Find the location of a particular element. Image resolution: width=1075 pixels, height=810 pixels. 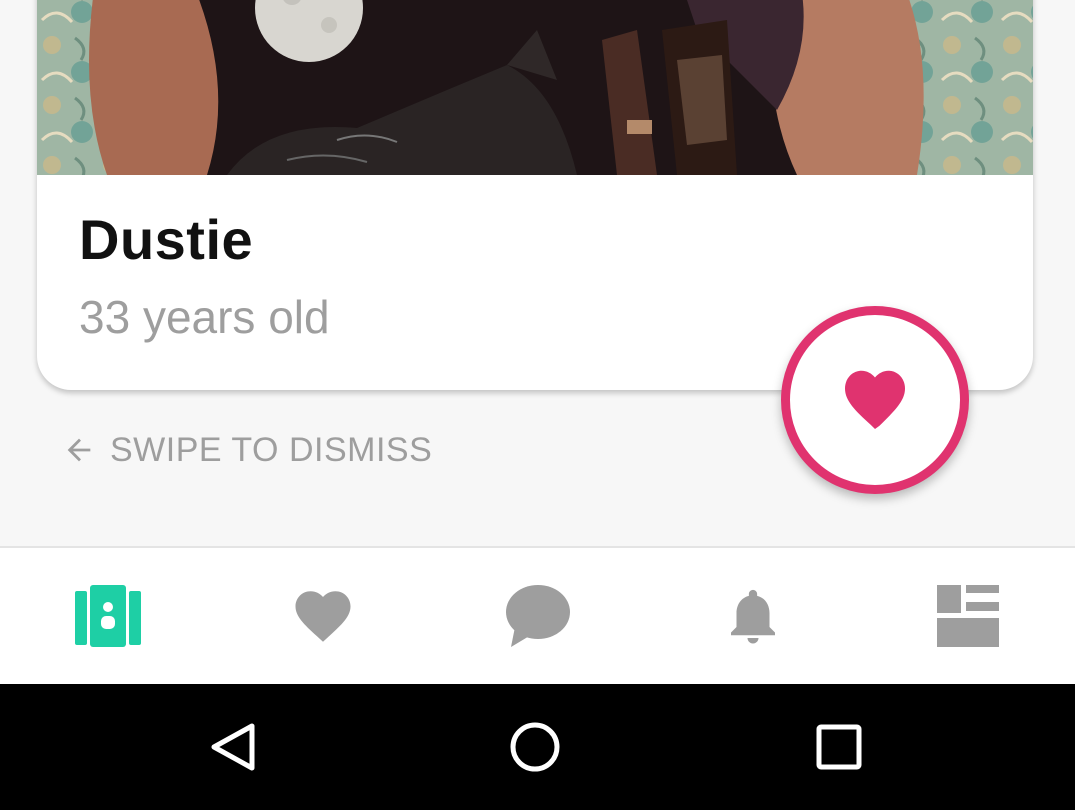

profile-age: 33 years old is located at coordinates (204, 317).